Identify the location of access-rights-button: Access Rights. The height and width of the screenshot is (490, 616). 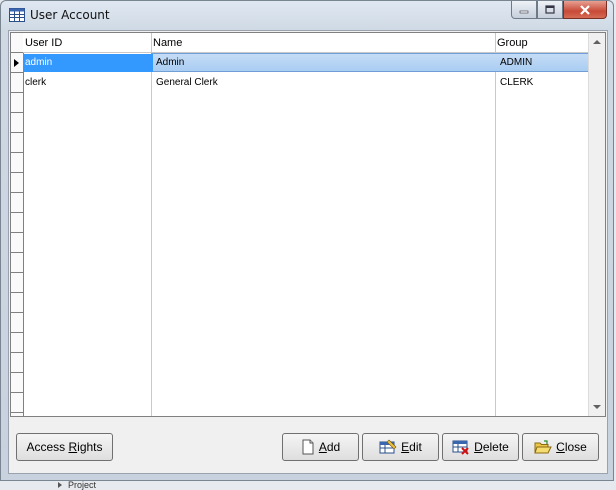
(64, 447).